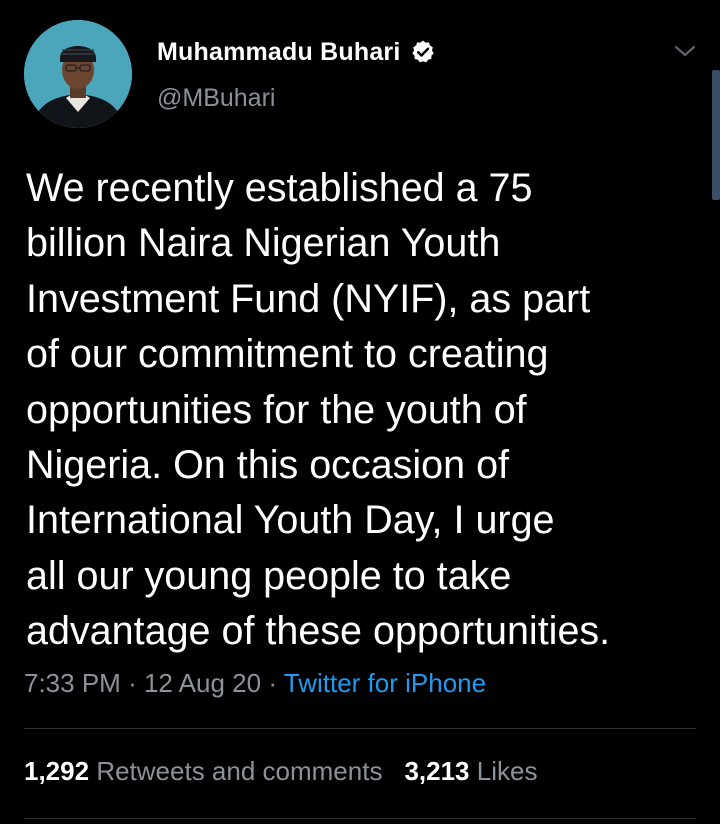 This screenshot has width=720, height=824. Describe the element at coordinates (72, 683) in the screenshot. I see `tweet-time: 7:33 PM` at that location.